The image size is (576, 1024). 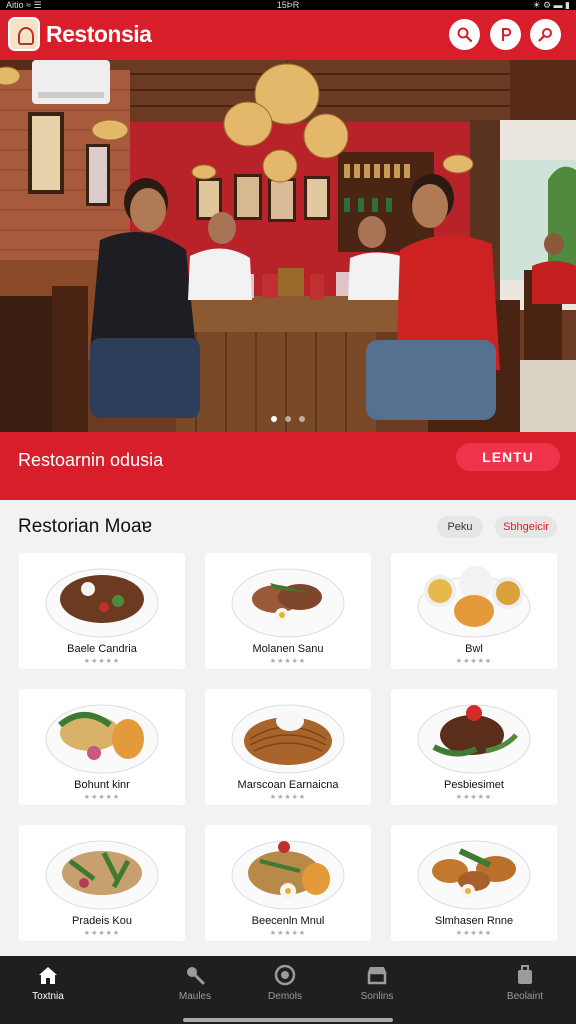 I want to click on nav-label: Beolaint, so click(x=525, y=996).